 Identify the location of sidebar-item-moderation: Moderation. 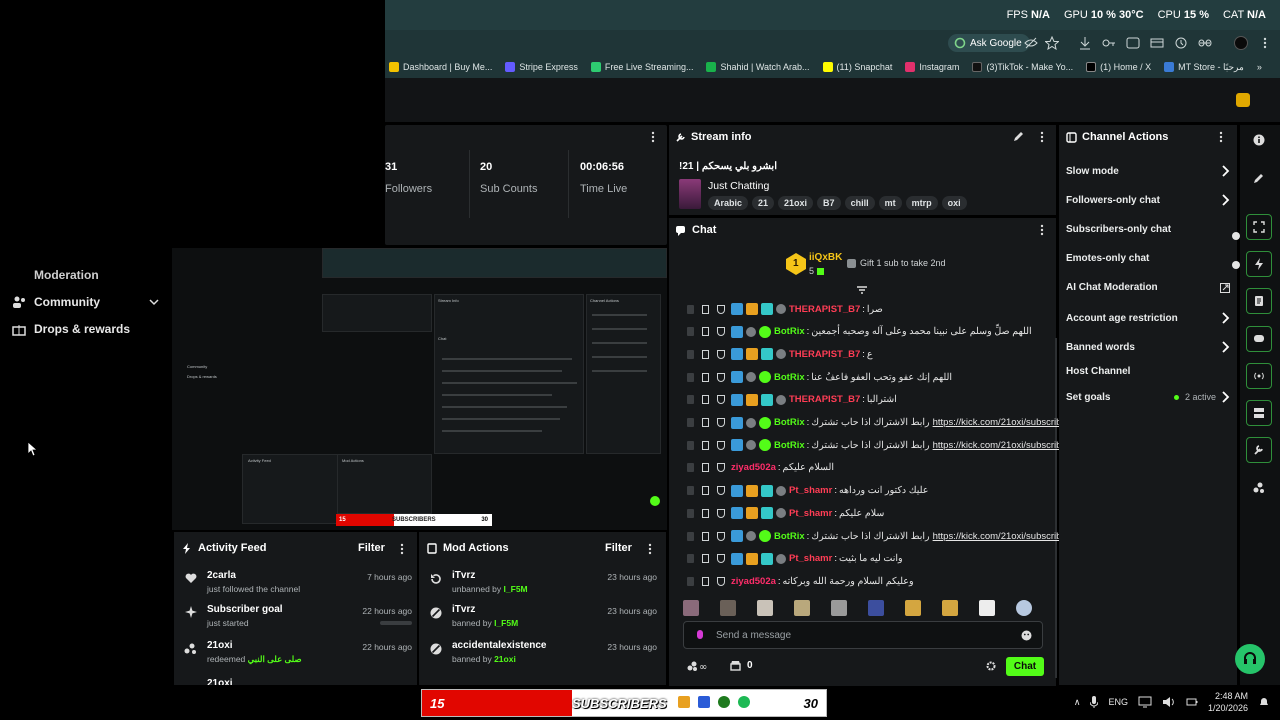
(55, 275).